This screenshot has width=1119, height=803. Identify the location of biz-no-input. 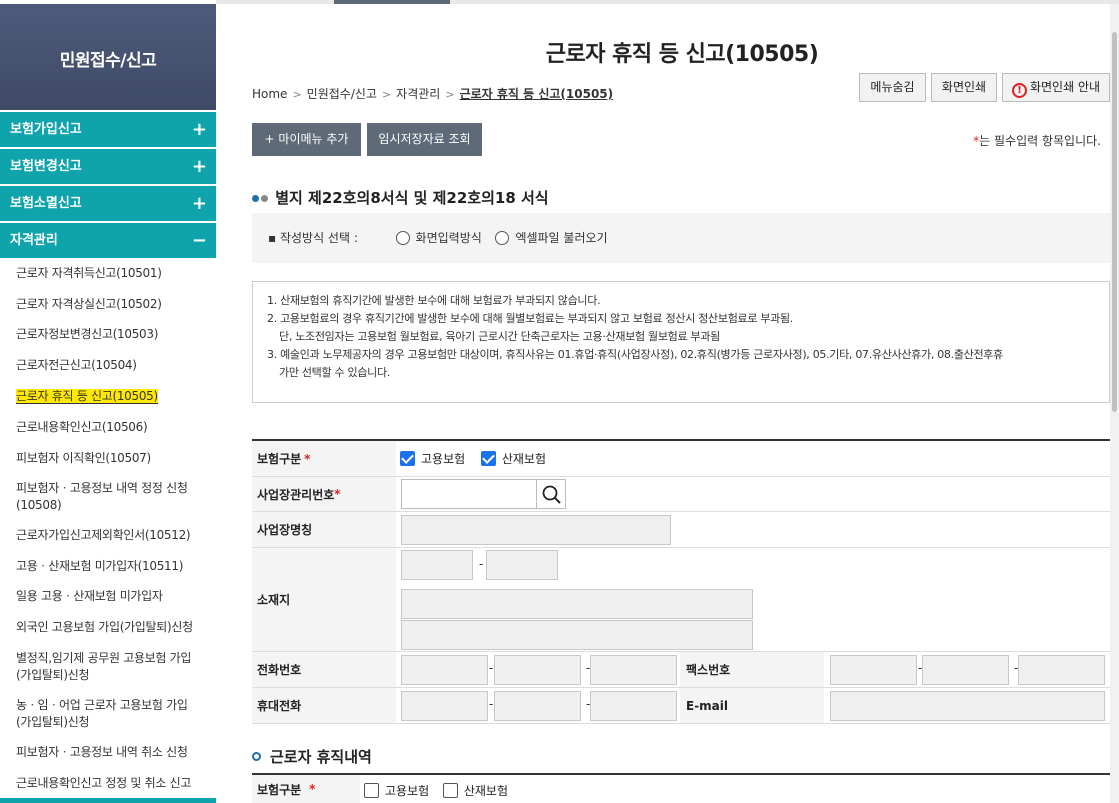
(469, 494).